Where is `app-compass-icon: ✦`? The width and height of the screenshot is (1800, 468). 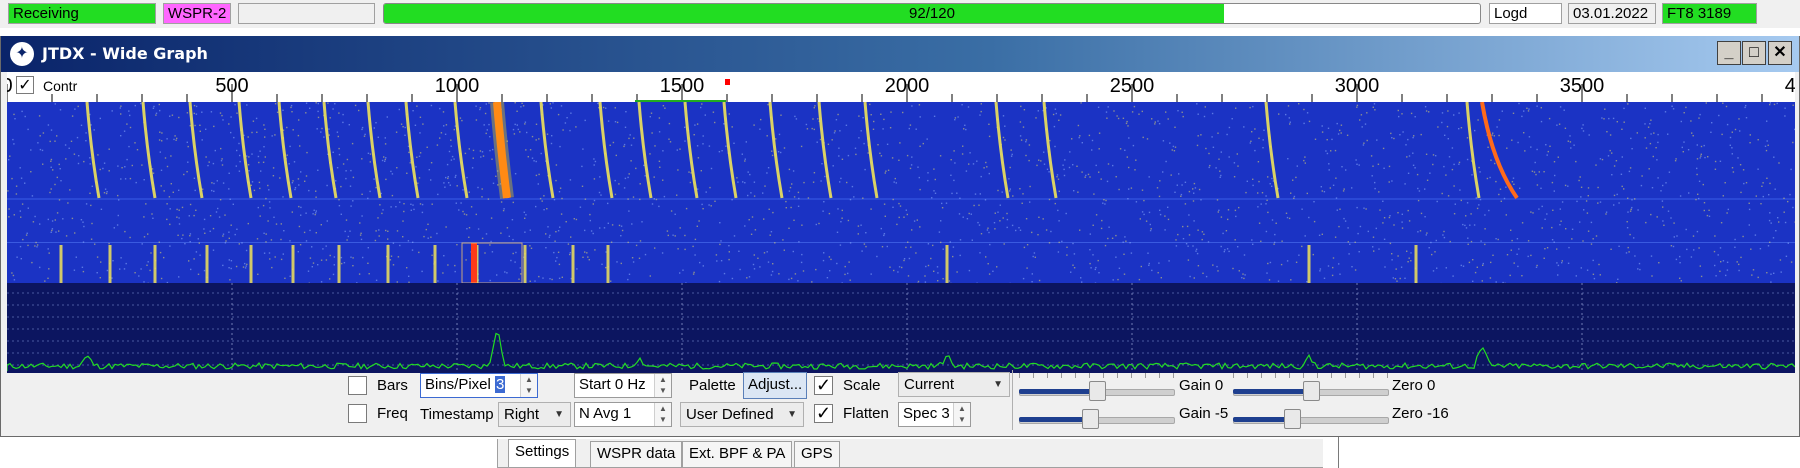 app-compass-icon: ✦ is located at coordinates (22, 54).